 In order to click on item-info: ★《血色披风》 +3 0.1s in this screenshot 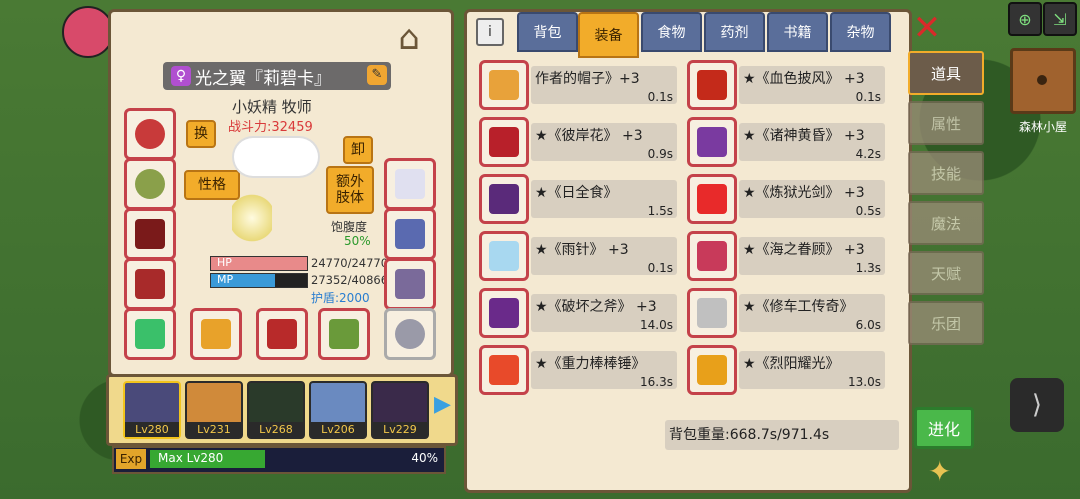, I will do `click(812, 85)`.